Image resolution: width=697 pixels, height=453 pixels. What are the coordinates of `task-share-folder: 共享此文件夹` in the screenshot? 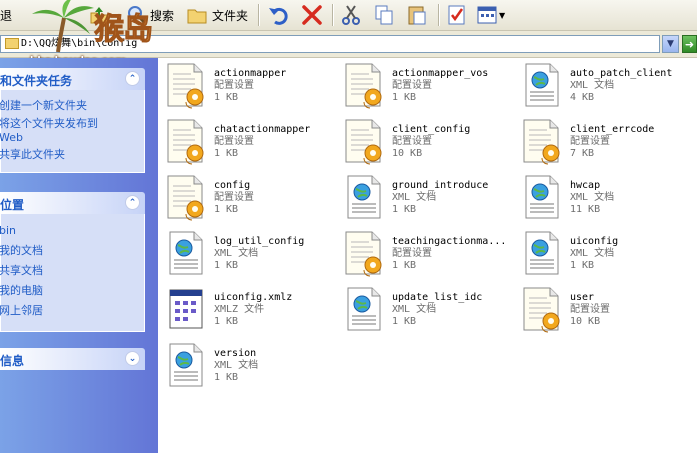 It's located at (72, 155).